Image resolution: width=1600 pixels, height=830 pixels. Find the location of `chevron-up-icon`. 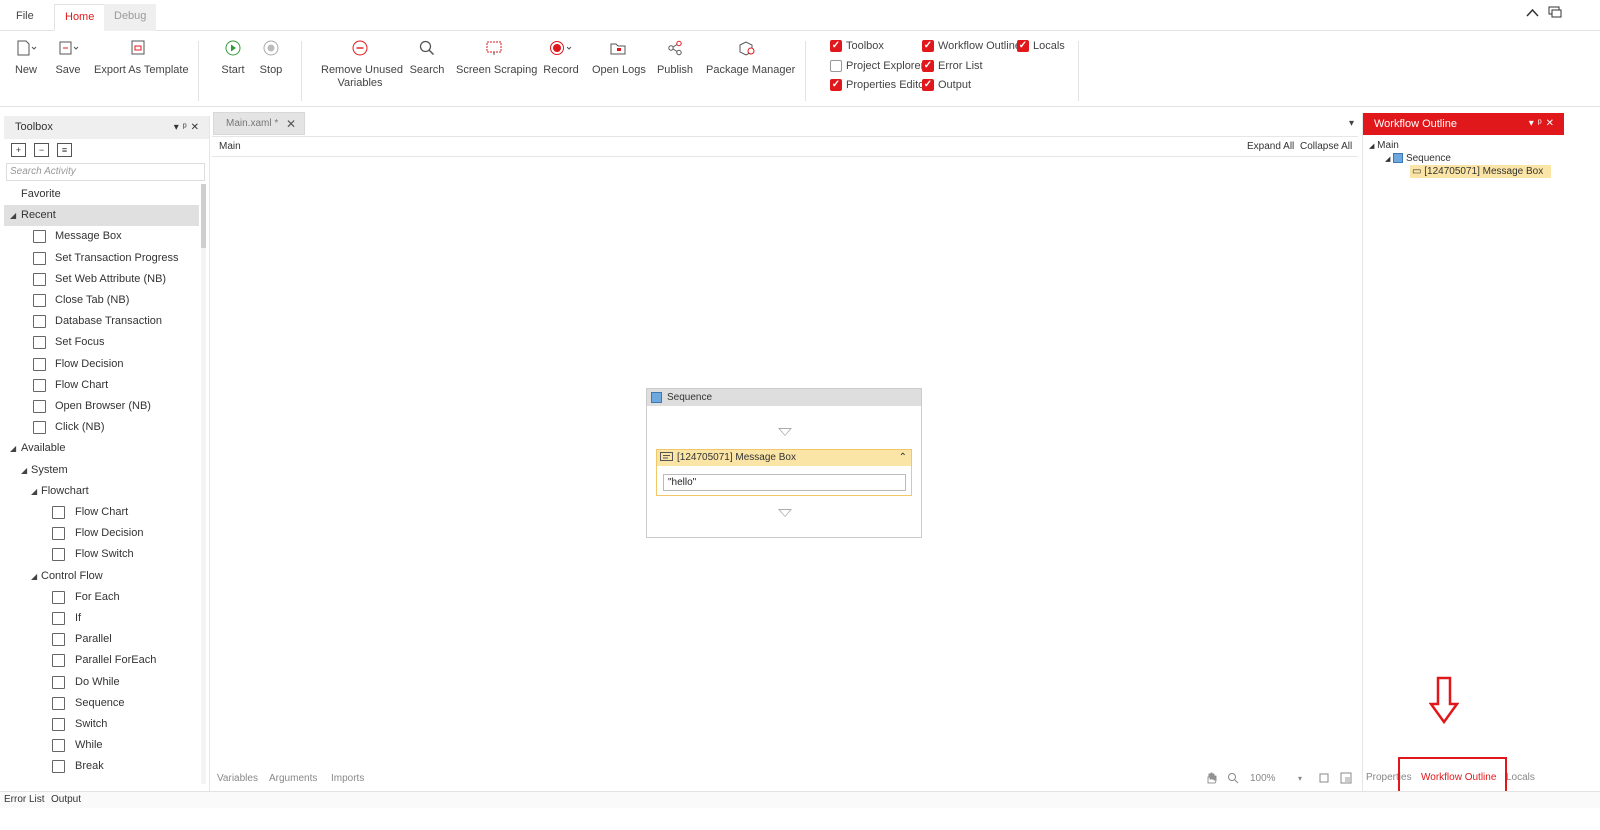

chevron-up-icon is located at coordinates (1532, 13).